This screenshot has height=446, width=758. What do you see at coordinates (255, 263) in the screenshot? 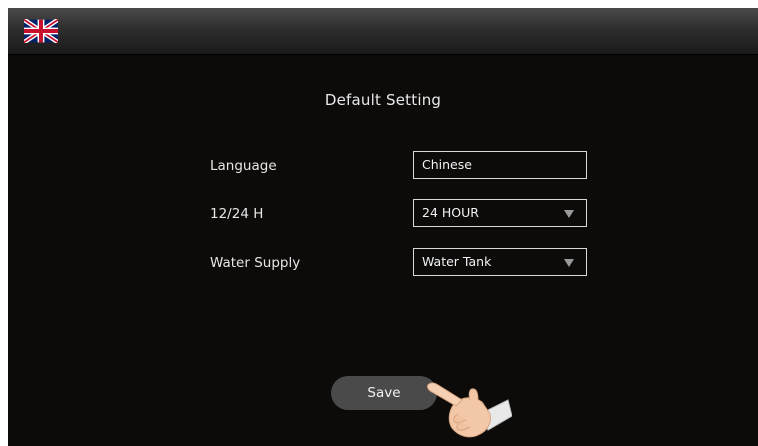
I see `water-supply-label: Water Supply` at bounding box center [255, 263].